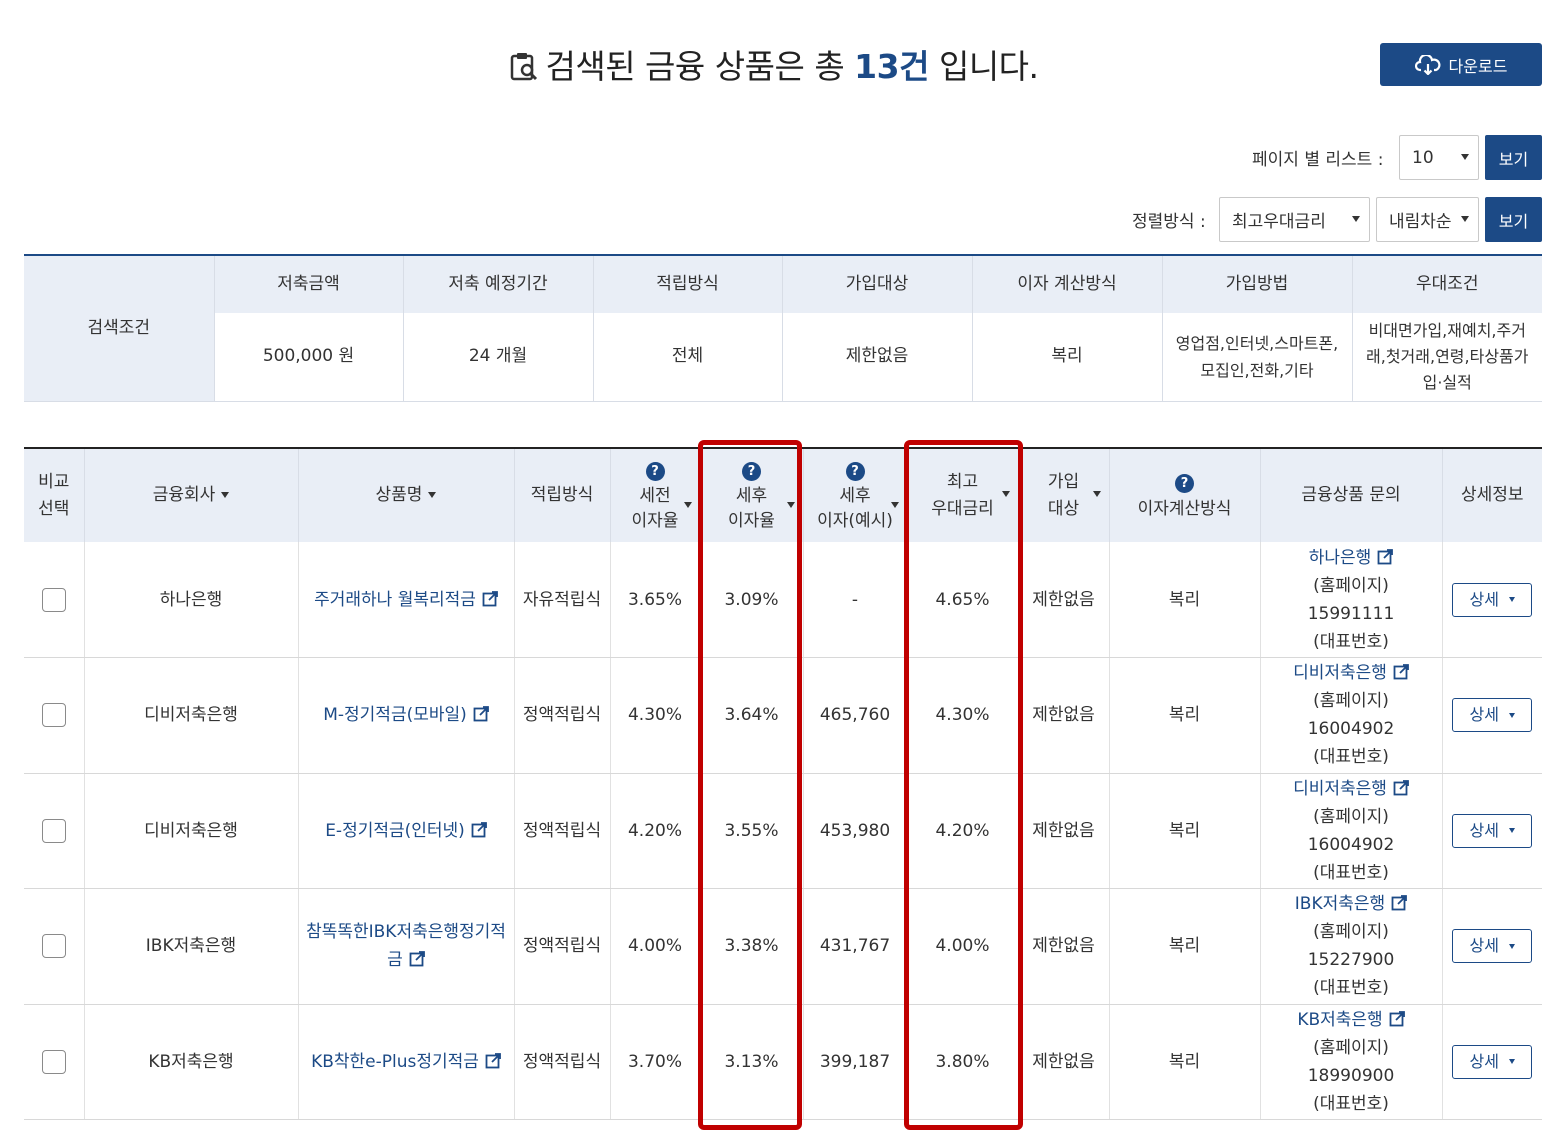  I want to click on inquiry-cell: 디비저축은행 (홈페이지) 16004902 (대표번호), so click(1351, 831).